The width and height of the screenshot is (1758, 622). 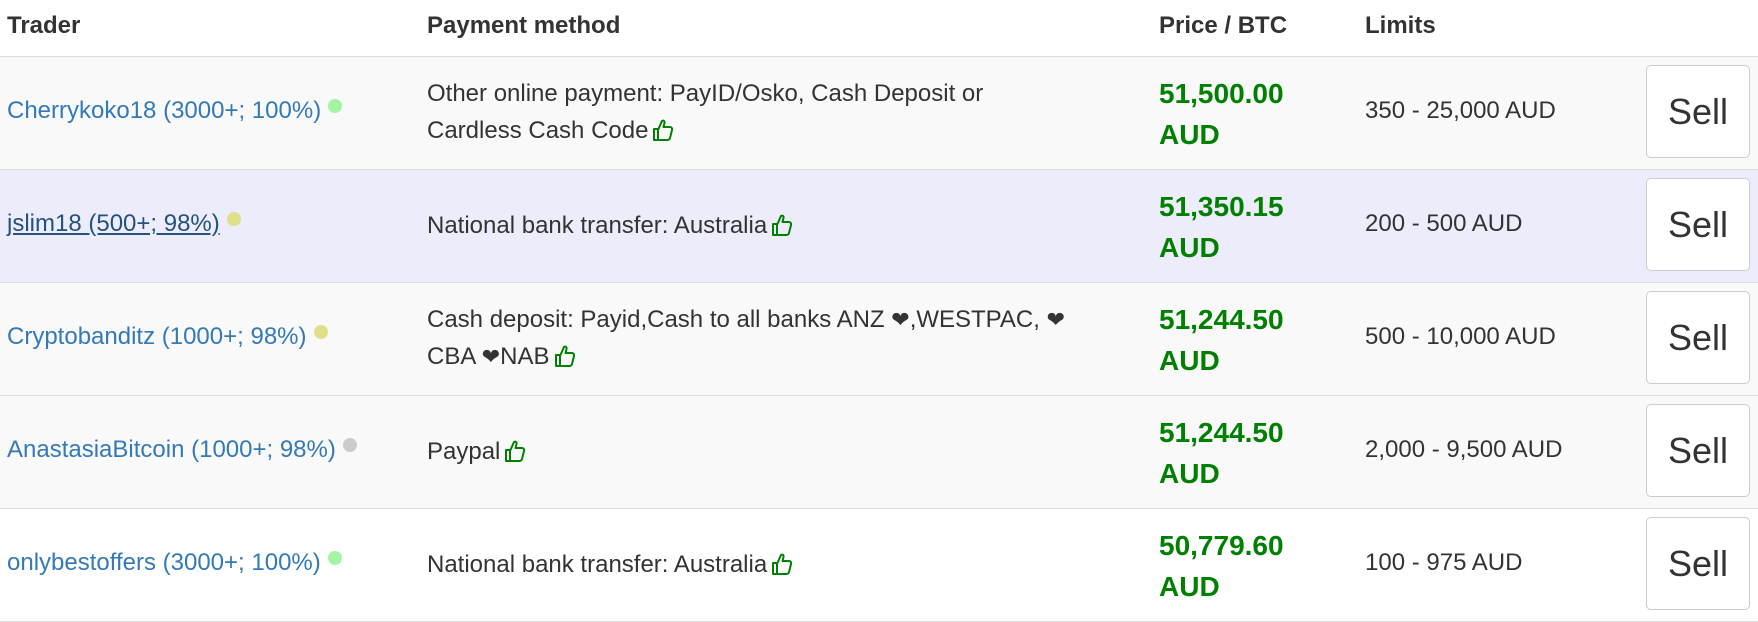 I want to click on limits: 100 - 975 AUD, so click(x=1444, y=562).